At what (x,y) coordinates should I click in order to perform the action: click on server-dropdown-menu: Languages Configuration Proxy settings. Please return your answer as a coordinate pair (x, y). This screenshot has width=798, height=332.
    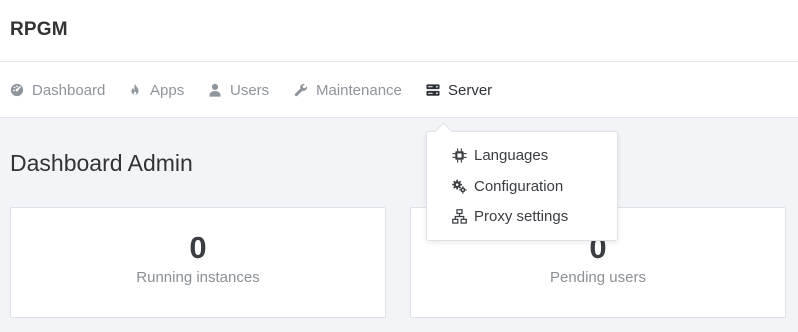
    Looking at the image, I should click on (522, 186).